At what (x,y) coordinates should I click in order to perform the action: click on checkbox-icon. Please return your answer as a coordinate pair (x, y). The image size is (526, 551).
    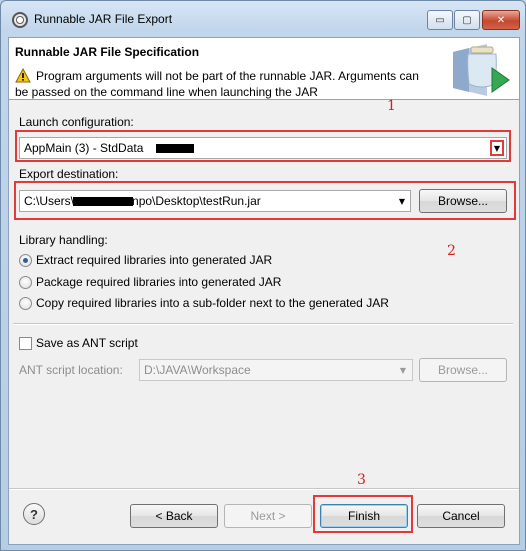
    Looking at the image, I should click on (25, 343).